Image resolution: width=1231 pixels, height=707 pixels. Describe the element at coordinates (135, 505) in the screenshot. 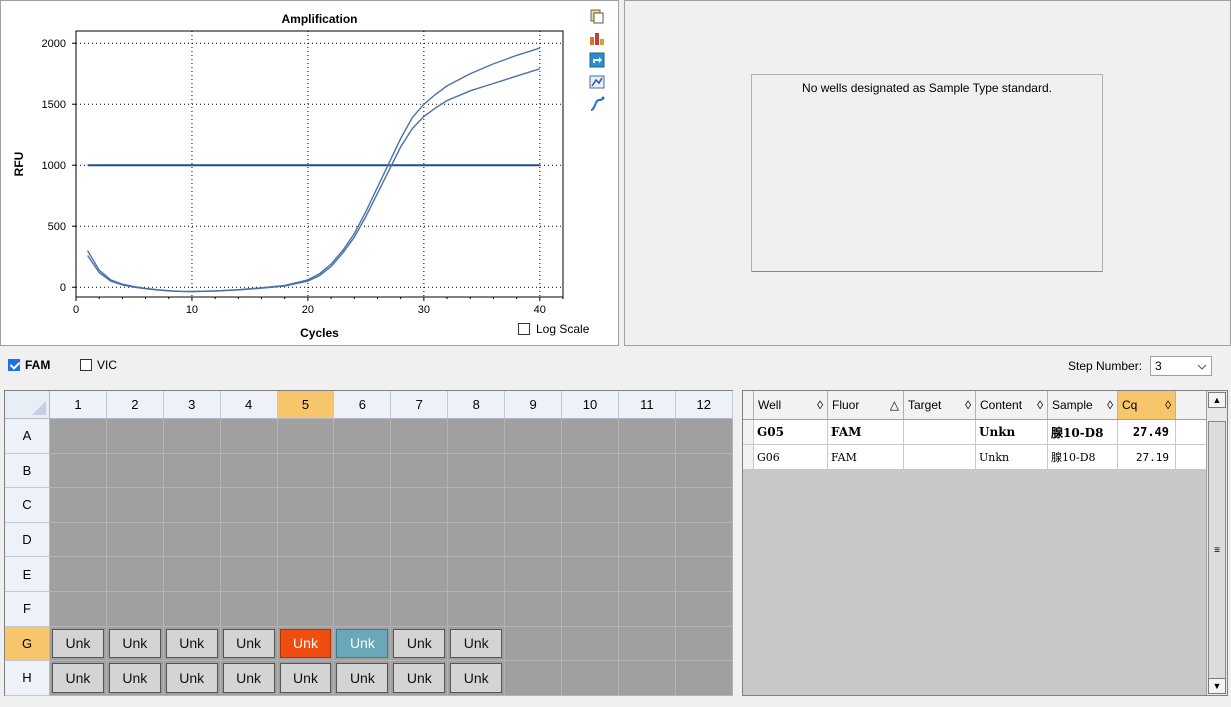

I see `plate-well-C2` at that location.